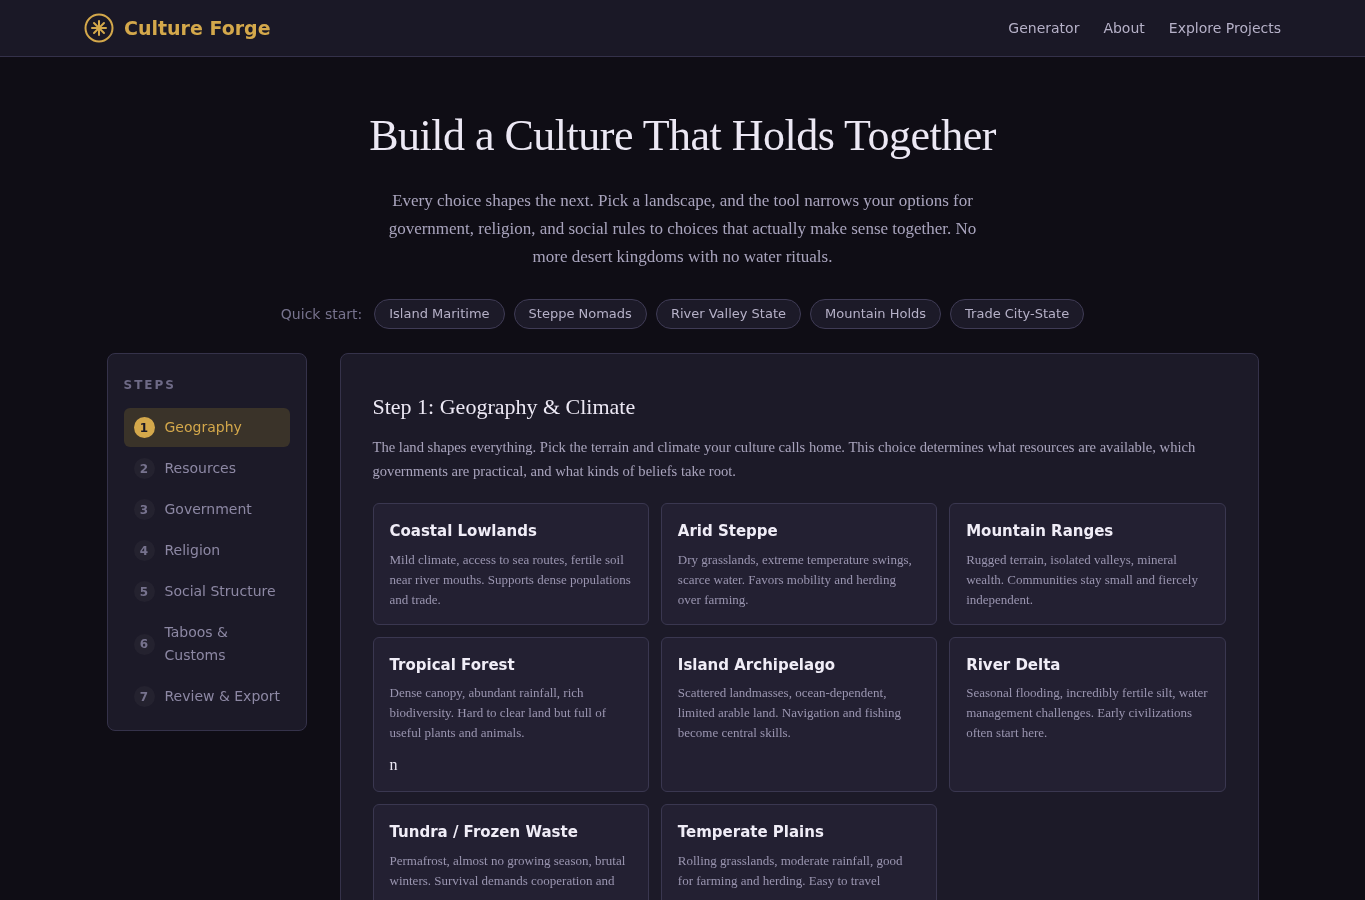 The width and height of the screenshot is (1365, 900). Describe the element at coordinates (220, 591) in the screenshot. I see `step-label: Social Structure` at that location.